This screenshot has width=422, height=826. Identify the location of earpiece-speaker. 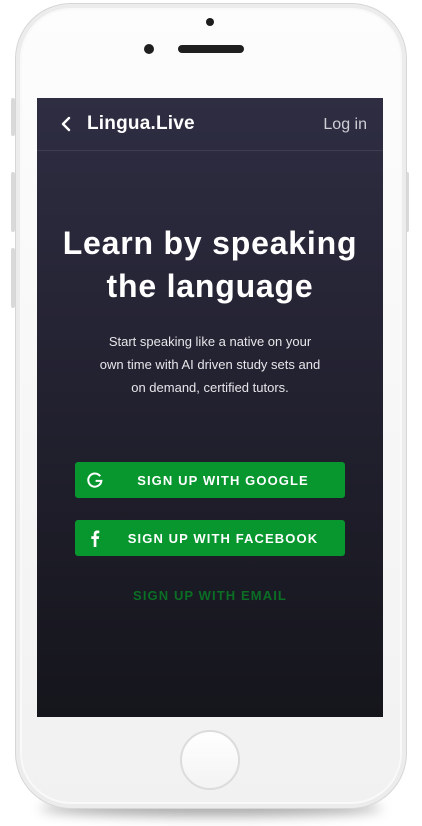
(211, 49).